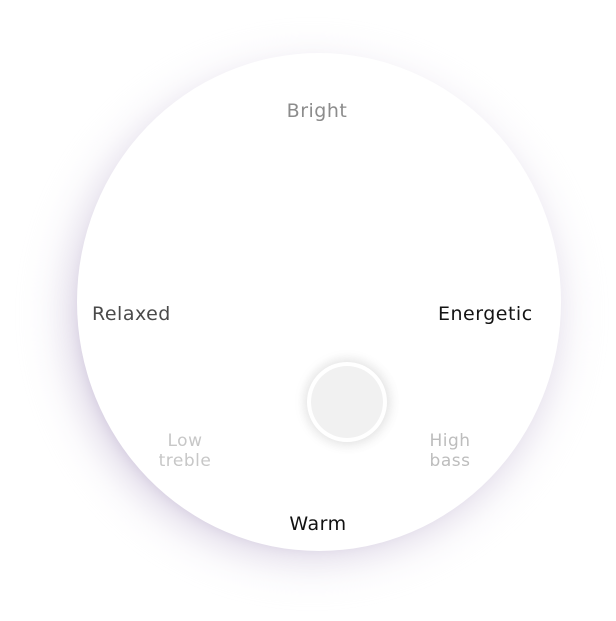 The image size is (616, 621). Describe the element at coordinates (131, 314) in the screenshot. I see `label-relaxed: Relaxed` at that location.